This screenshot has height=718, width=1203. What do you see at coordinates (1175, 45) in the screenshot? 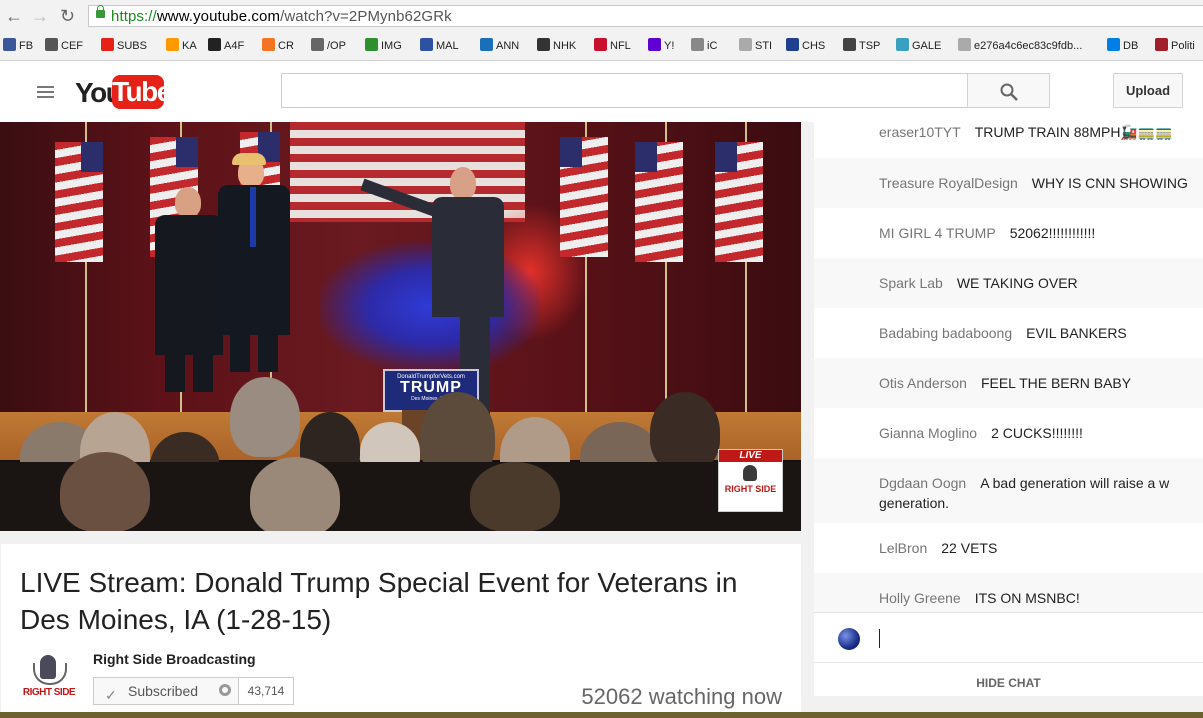
I see `bookmark-item: Politi` at bounding box center [1175, 45].